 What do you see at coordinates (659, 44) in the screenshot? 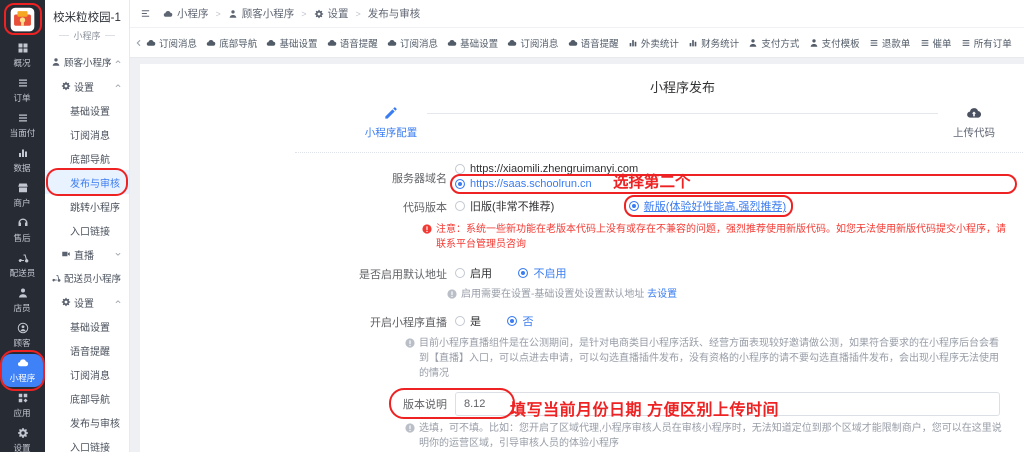
I see `tab-label: 外卖统计` at bounding box center [659, 44].